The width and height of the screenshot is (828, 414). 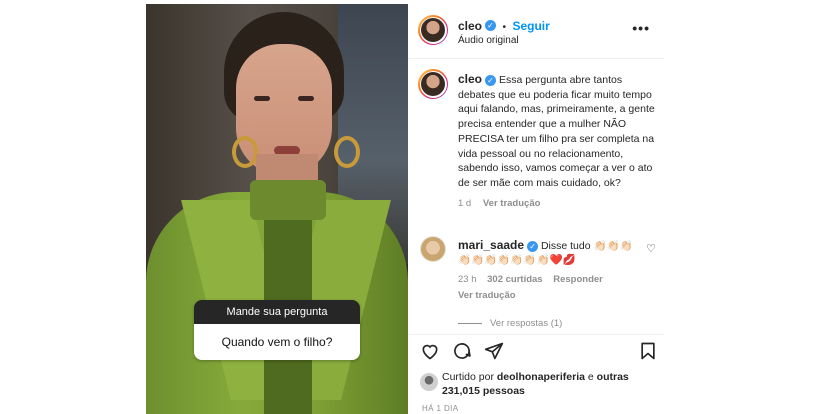 I want to click on liked-by-user: deolhonaperiferia, so click(x=541, y=377).